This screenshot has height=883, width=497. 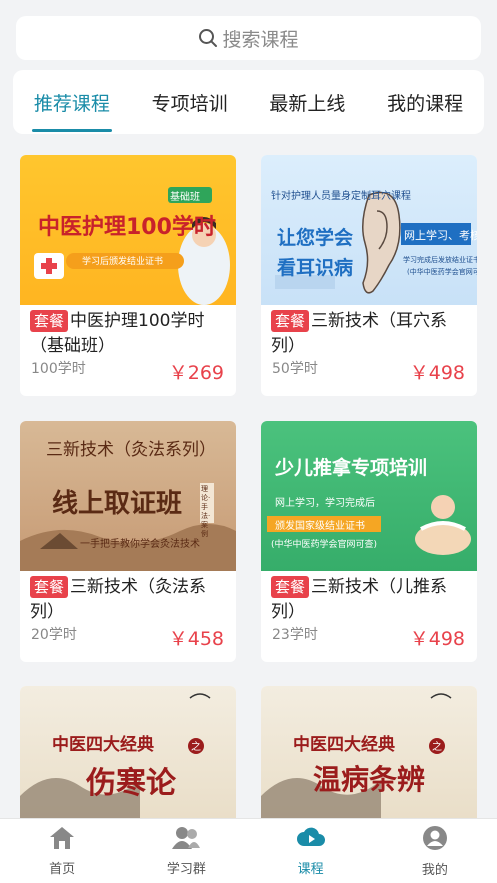 I want to click on nav-label: 我的, so click(x=434, y=870).